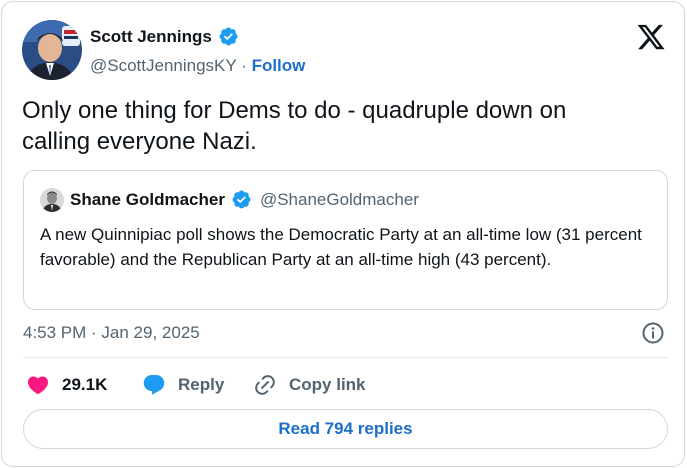 The width and height of the screenshot is (687, 468). I want to click on author-handle: @ScottJenningsKY, so click(163, 65).